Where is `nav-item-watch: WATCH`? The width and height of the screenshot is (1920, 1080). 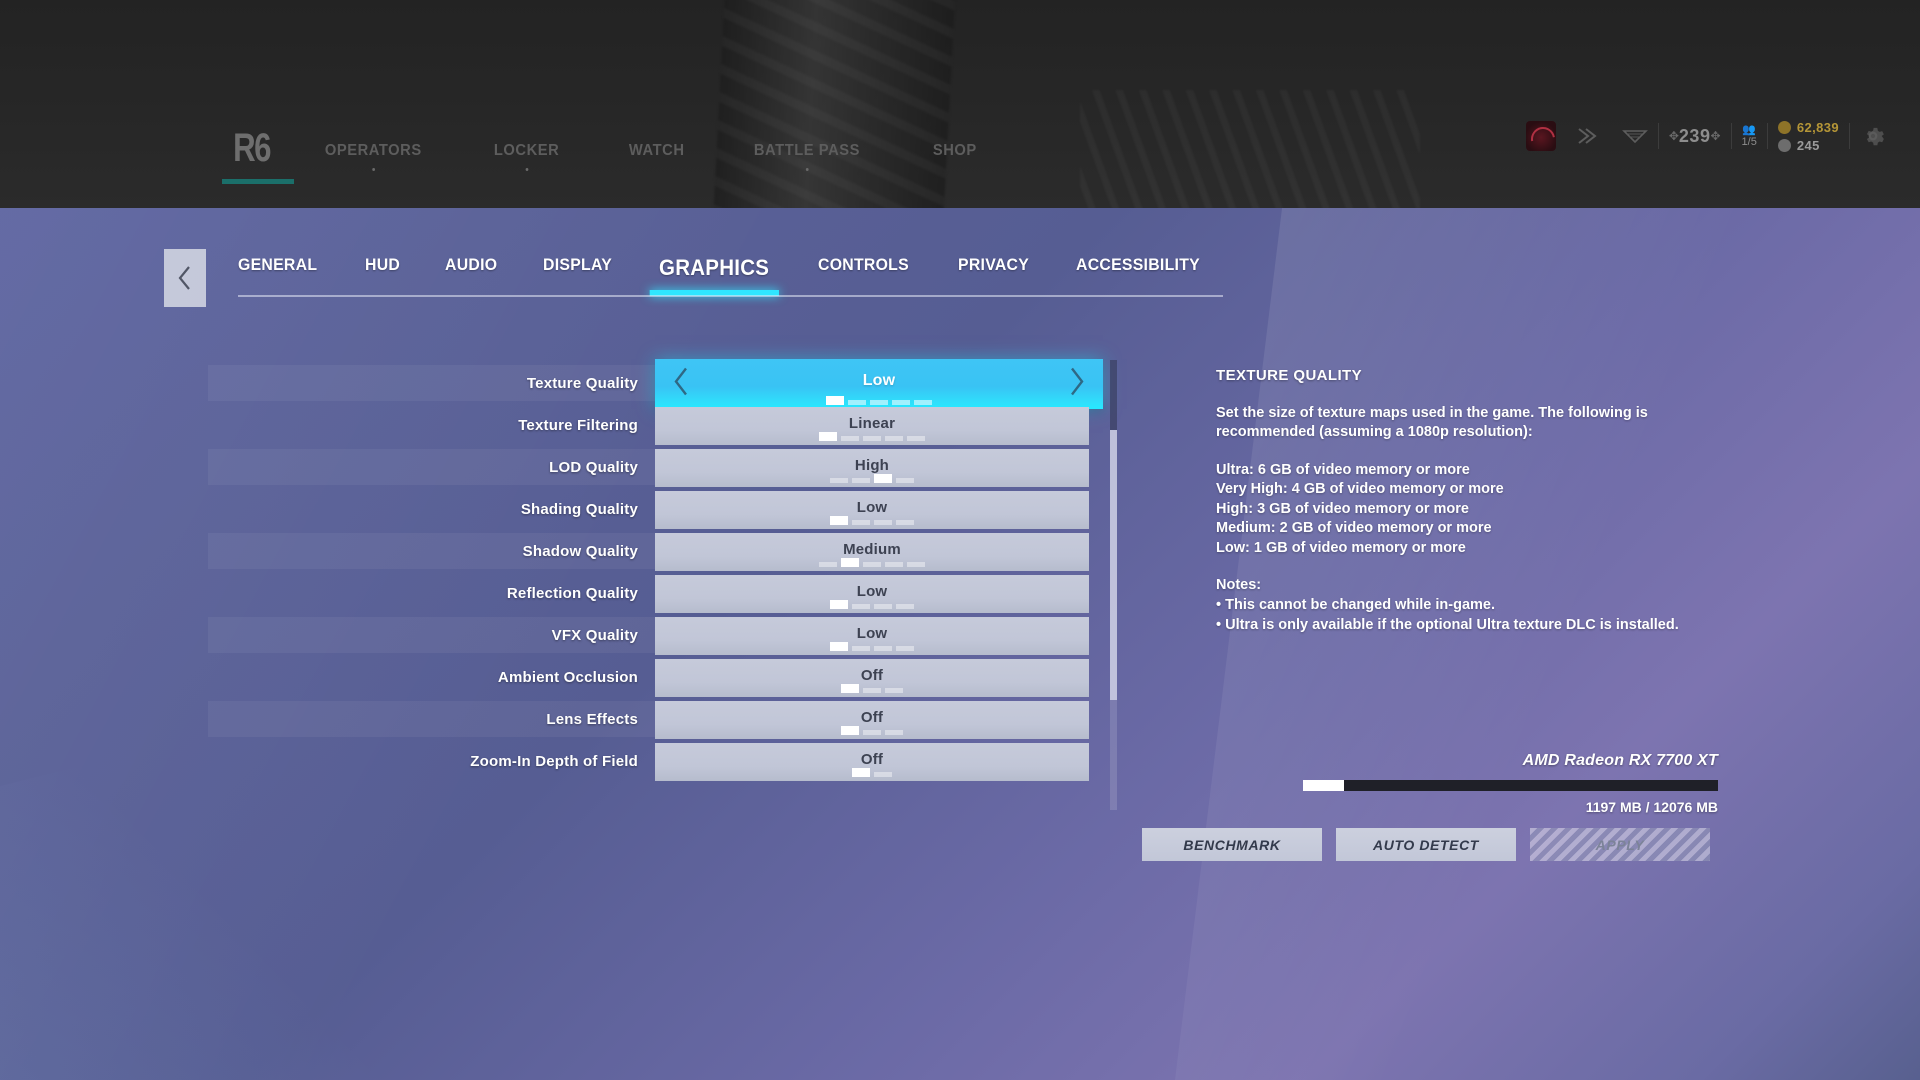
nav-item-watch: WATCH is located at coordinates (656, 151).